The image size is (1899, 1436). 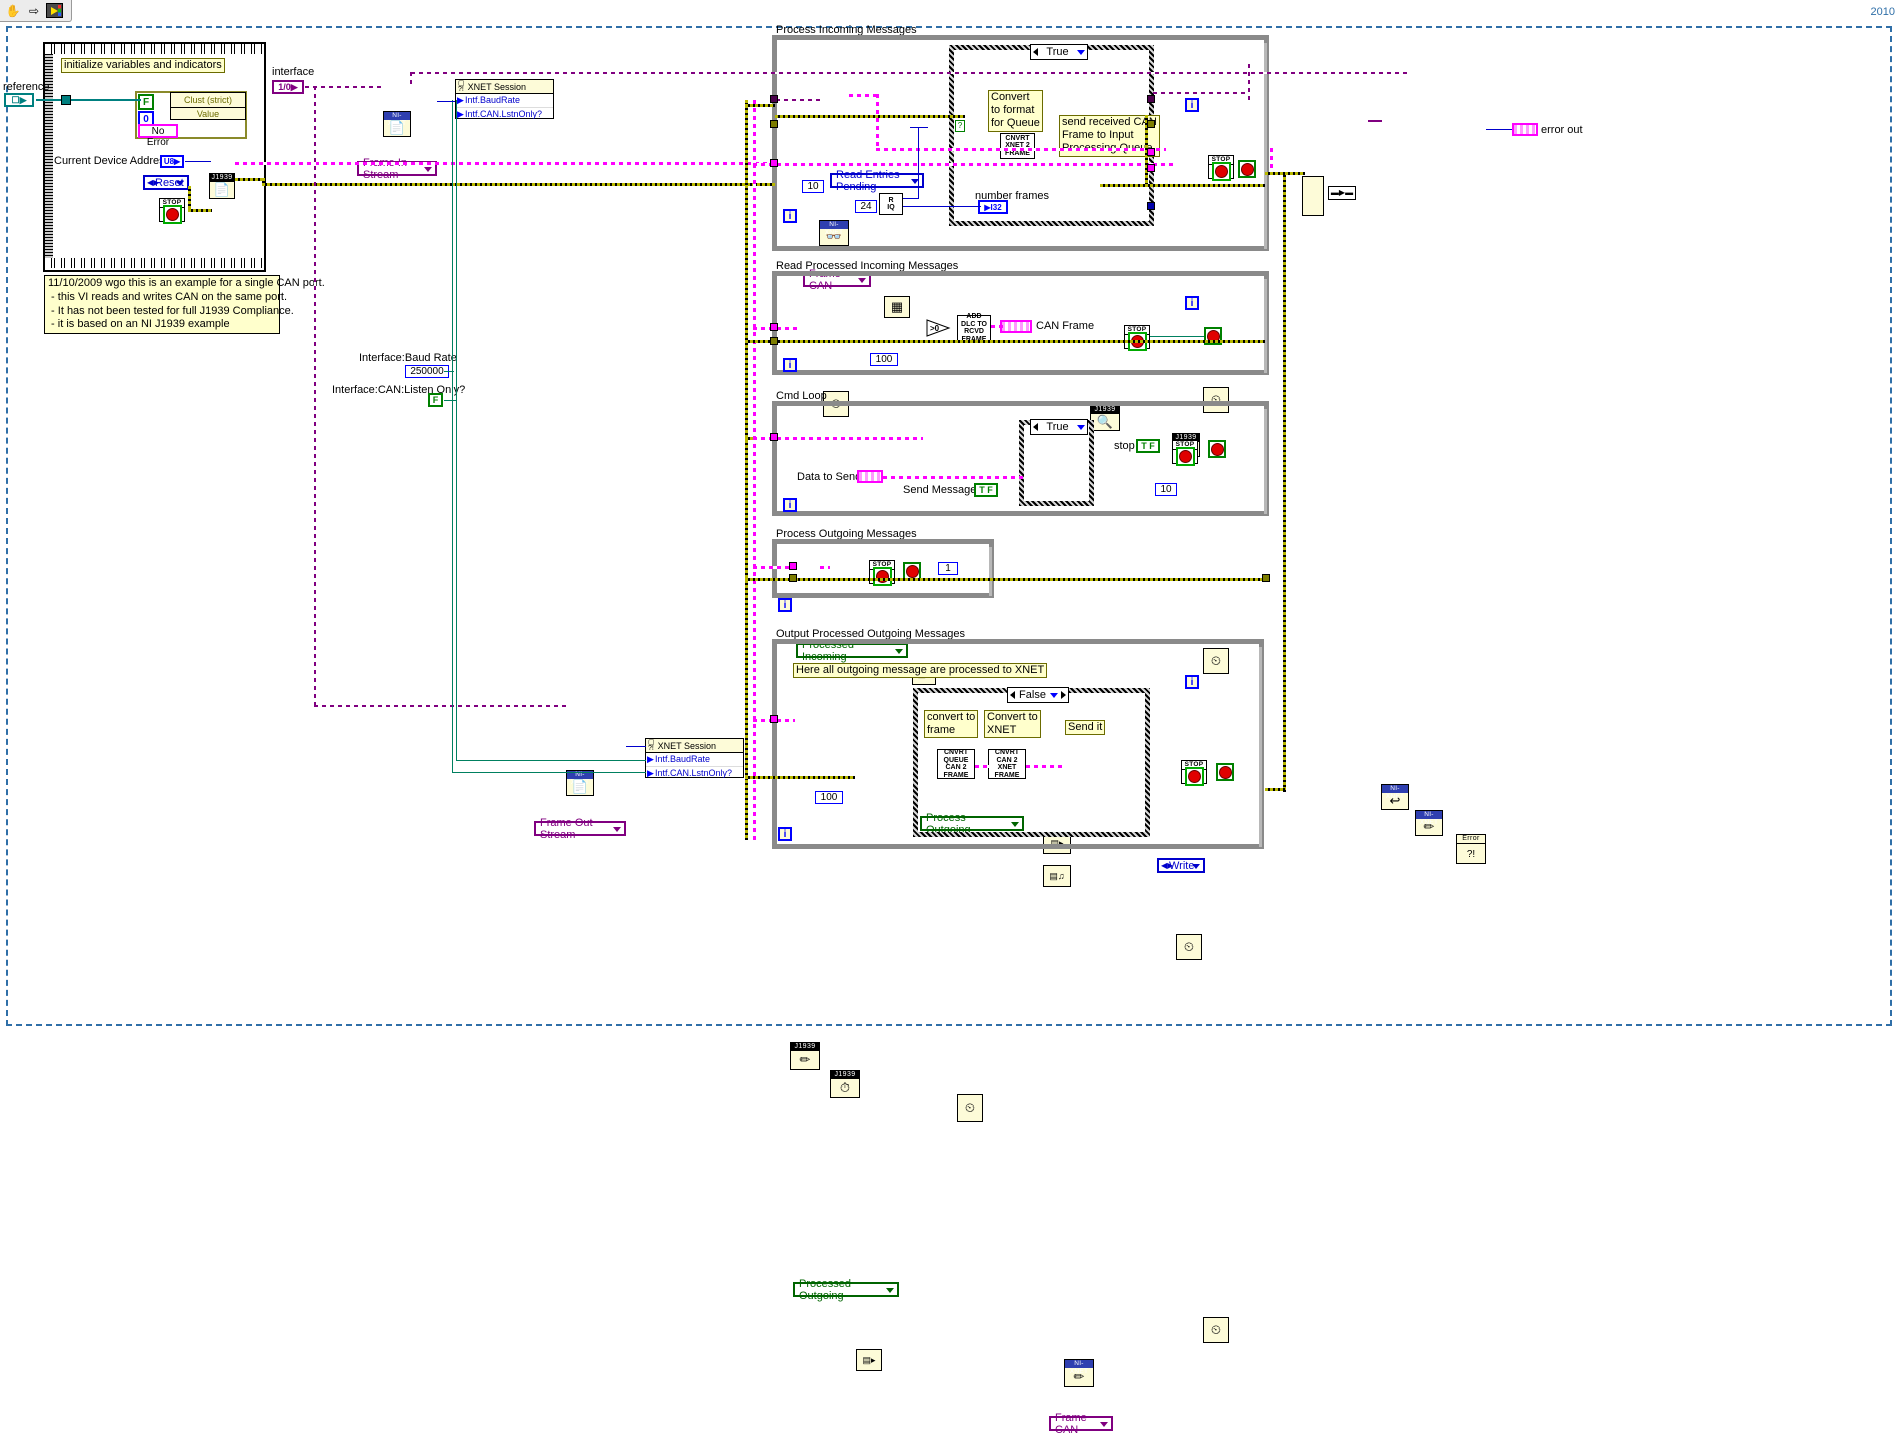 I want to click on wait-constant-cmd-loop: 10, so click(x=1166, y=489).